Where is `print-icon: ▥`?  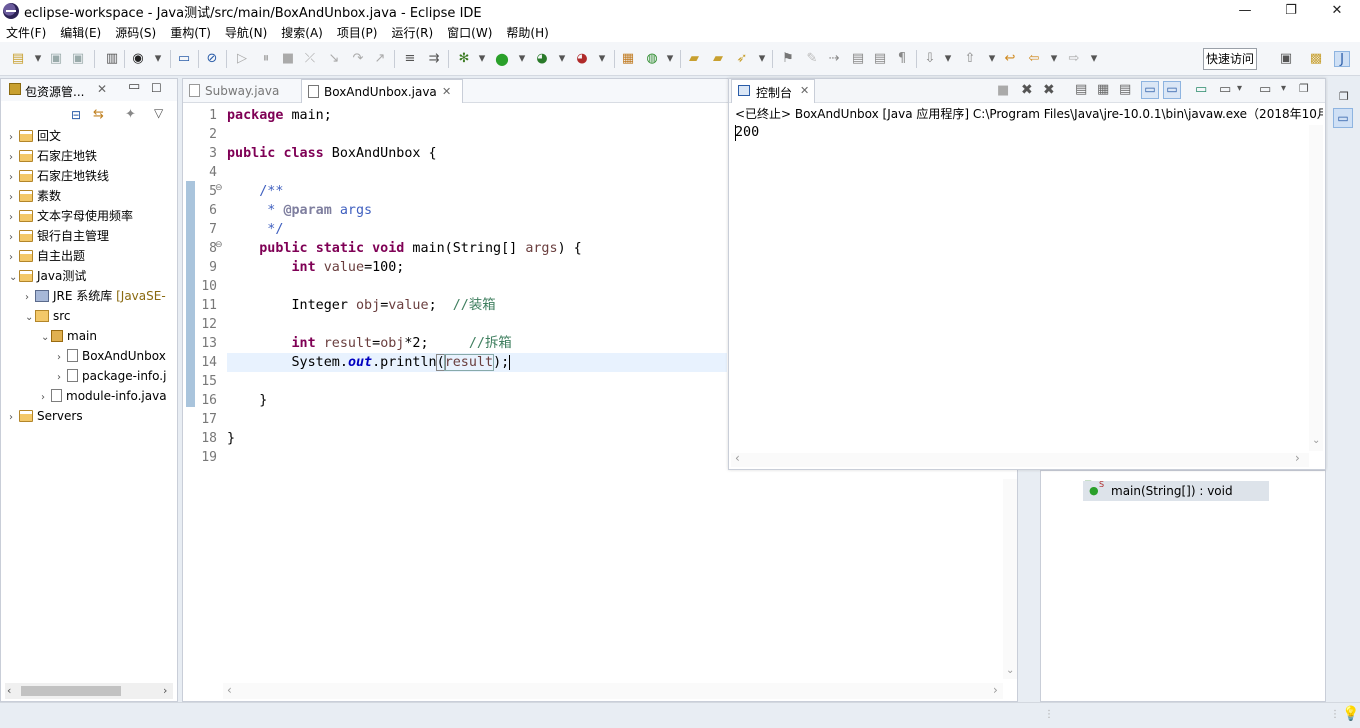 print-icon: ▥ is located at coordinates (112, 59).